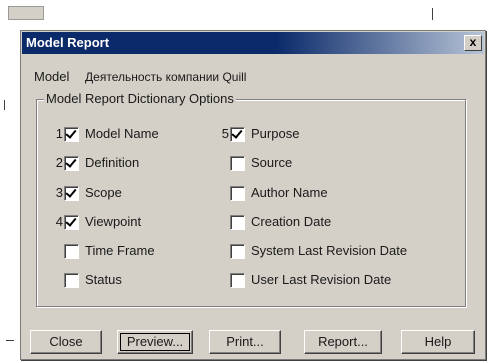 The image size is (491, 363). I want to click on option-label: Author Name, so click(289, 192).